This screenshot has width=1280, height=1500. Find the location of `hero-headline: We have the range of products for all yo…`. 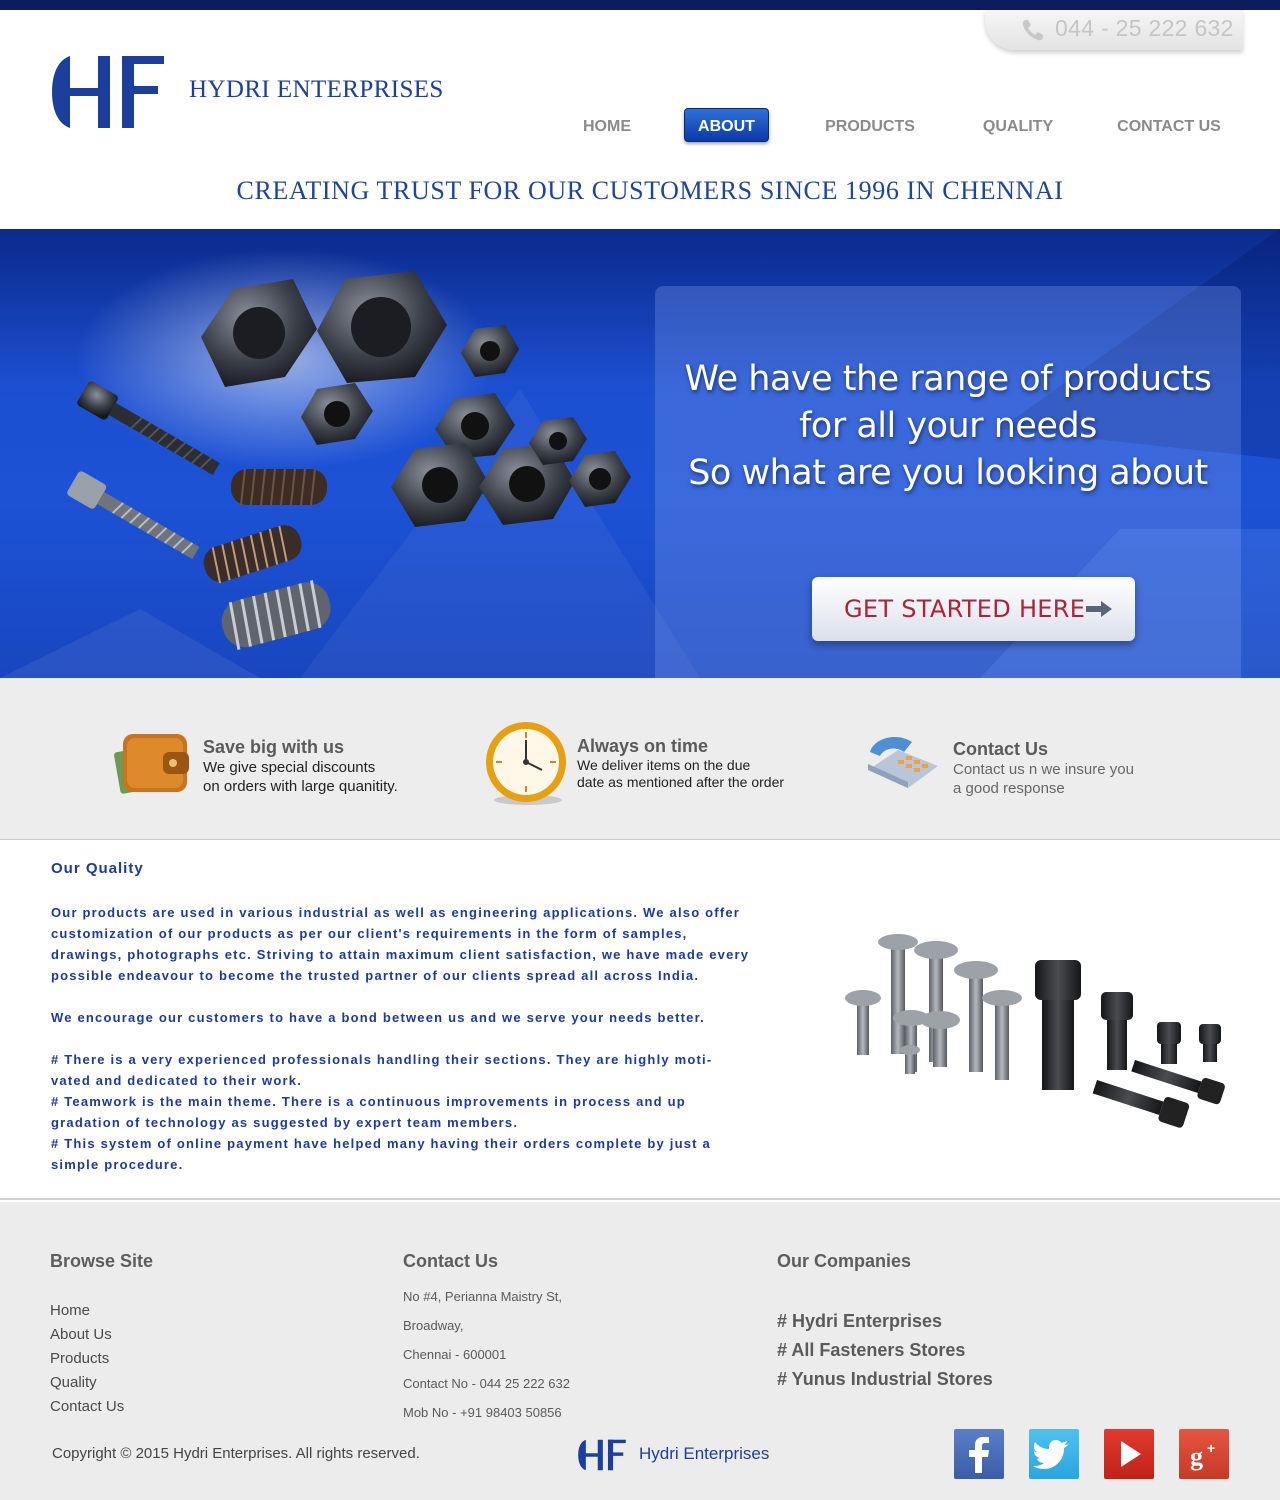

hero-headline: We have the range of products for all yo… is located at coordinates (948, 426).